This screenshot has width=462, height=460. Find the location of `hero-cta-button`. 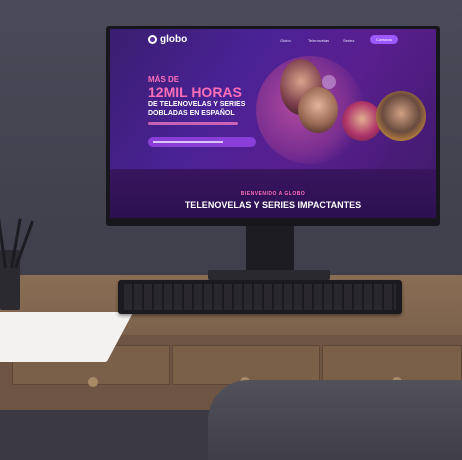

hero-cta-button is located at coordinates (202, 142).